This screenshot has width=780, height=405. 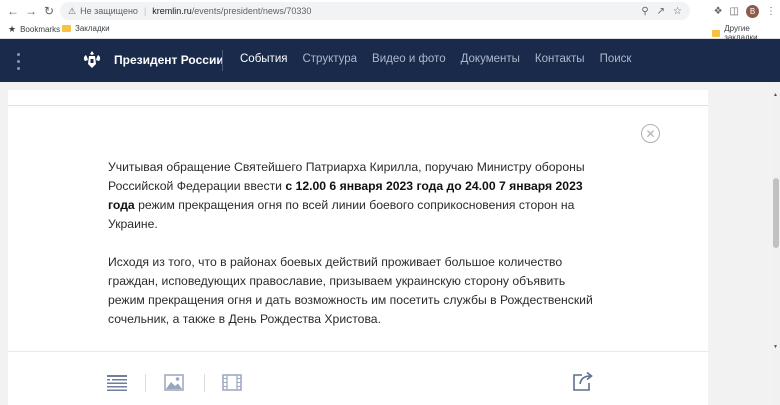 What do you see at coordinates (390, 32) in the screenshot?
I see `bookmarks-bar: ★ Bookmarks Закладки Другие закладки` at bounding box center [390, 32].